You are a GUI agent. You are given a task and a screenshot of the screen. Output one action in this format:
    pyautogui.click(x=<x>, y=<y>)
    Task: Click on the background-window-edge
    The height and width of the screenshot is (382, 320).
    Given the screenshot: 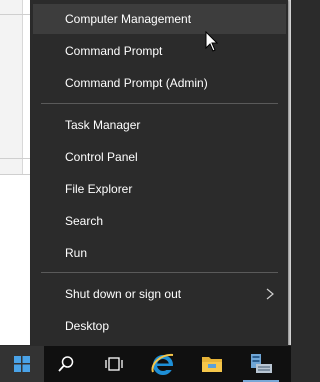 What is the action you would take?
    pyautogui.click(x=289, y=172)
    